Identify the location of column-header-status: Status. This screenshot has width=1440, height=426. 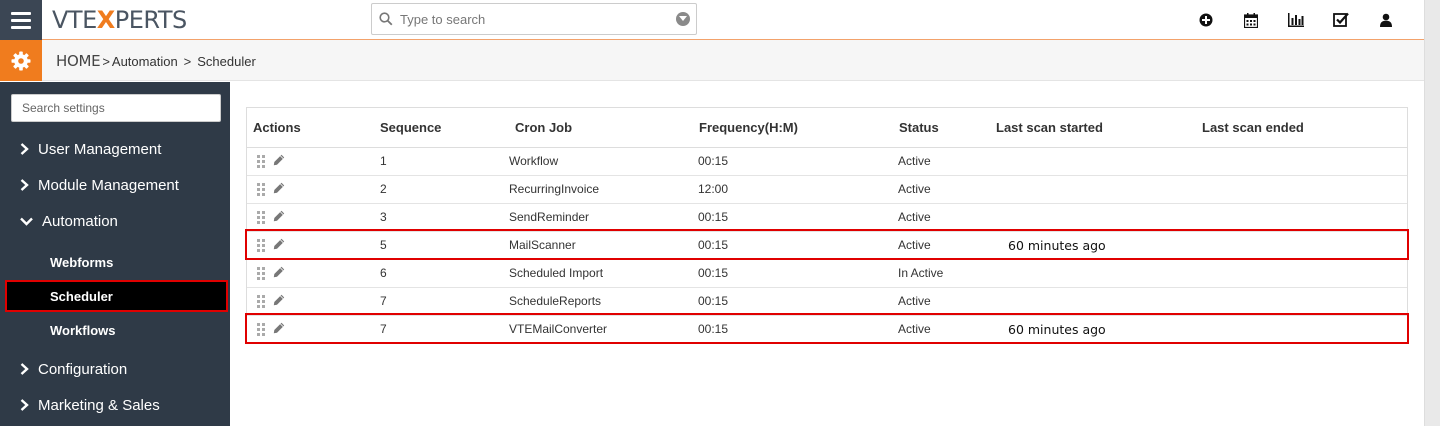
(939, 128).